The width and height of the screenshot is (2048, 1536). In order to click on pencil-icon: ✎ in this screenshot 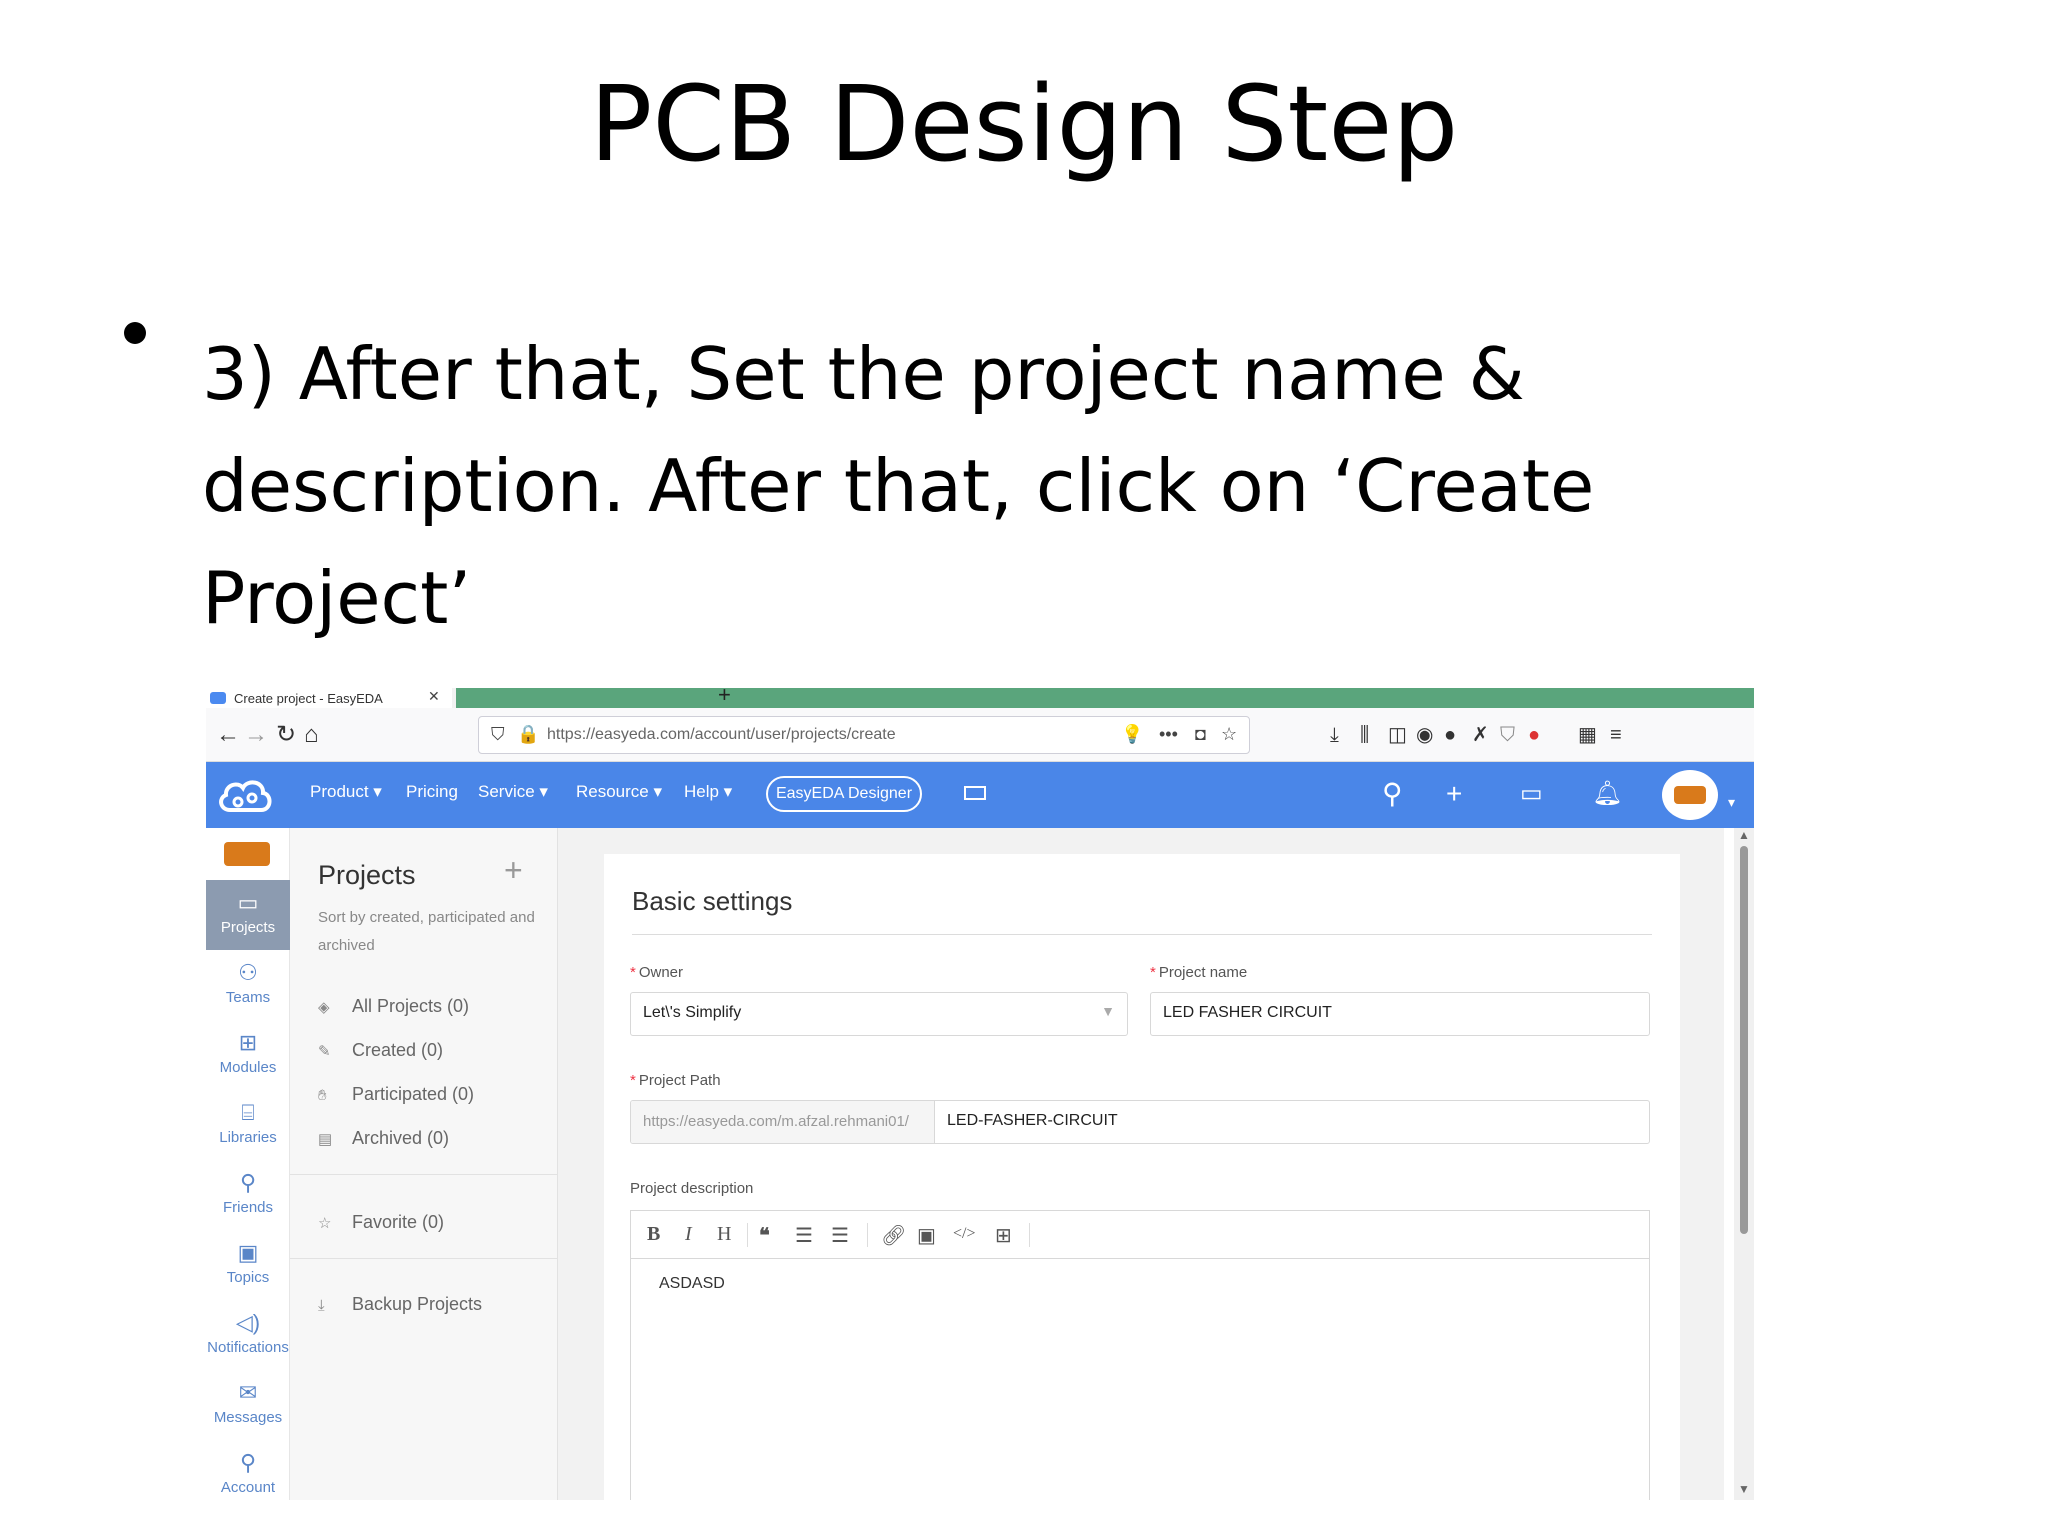, I will do `click(324, 1051)`.